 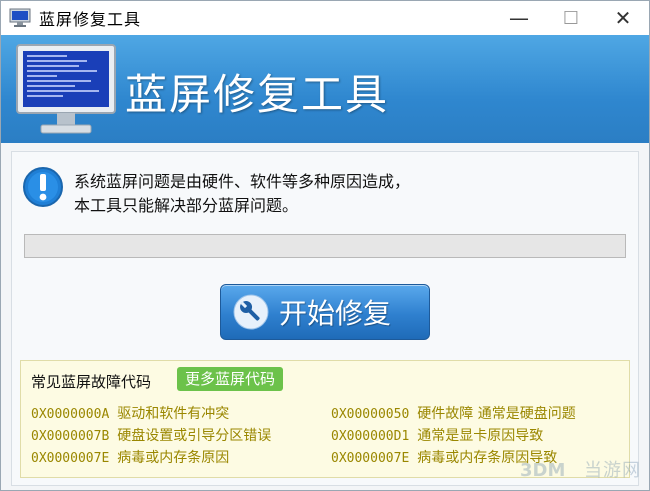 I want to click on site-watermark: 3DM 当游网, so click(x=580, y=469).